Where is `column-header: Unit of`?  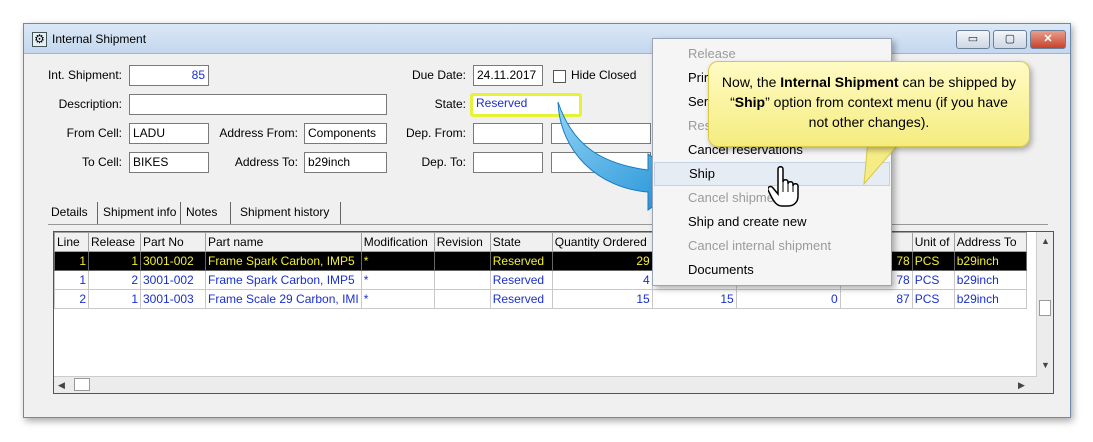
column-header: Unit of is located at coordinates (933, 242).